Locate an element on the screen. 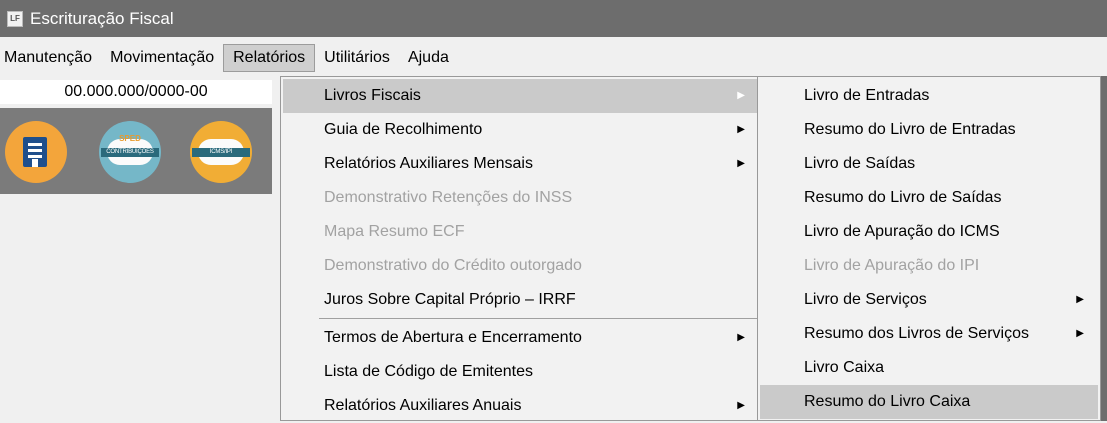  submenu-item-resumo-servicos: Resumo dos Livros de Serviços ▶ is located at coordinates (929, 334).